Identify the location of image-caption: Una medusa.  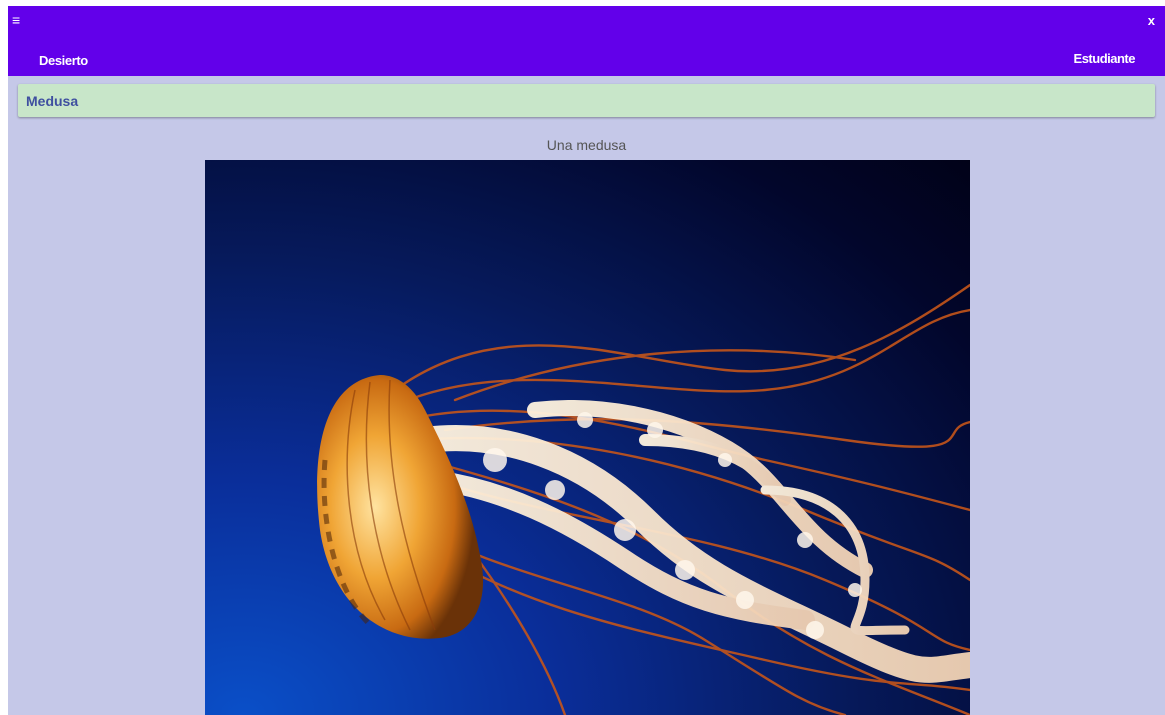
(586, 145).